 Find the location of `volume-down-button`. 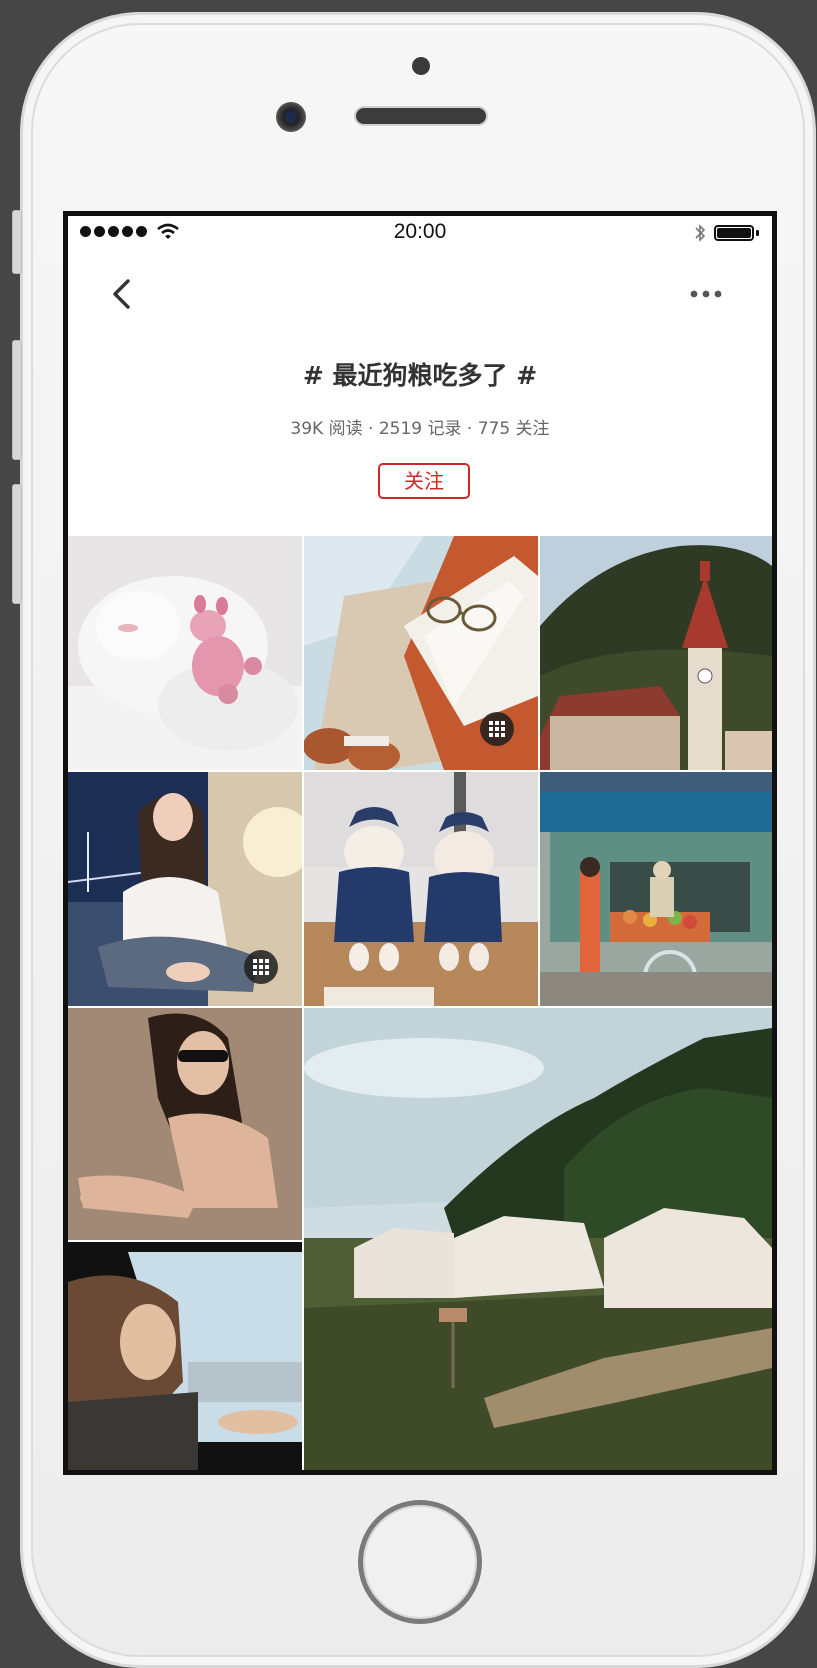

volume-down-button is located at coordinates (17, 544).